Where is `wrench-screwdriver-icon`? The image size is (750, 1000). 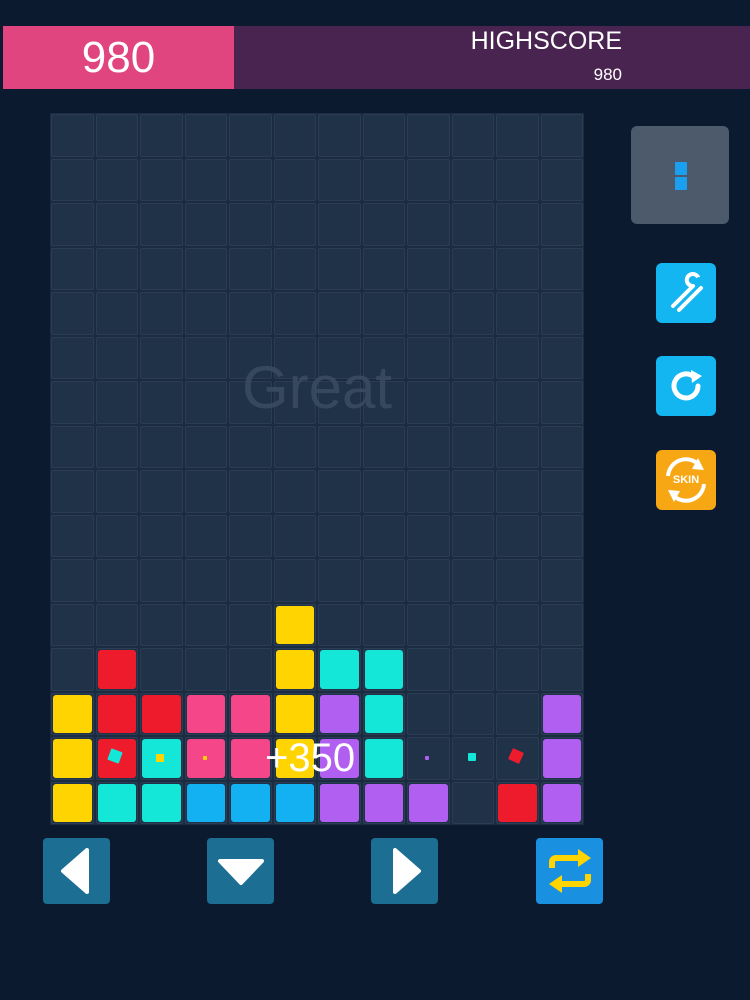
wrench-screwdriver-icon is located at coordinates (687, 292).